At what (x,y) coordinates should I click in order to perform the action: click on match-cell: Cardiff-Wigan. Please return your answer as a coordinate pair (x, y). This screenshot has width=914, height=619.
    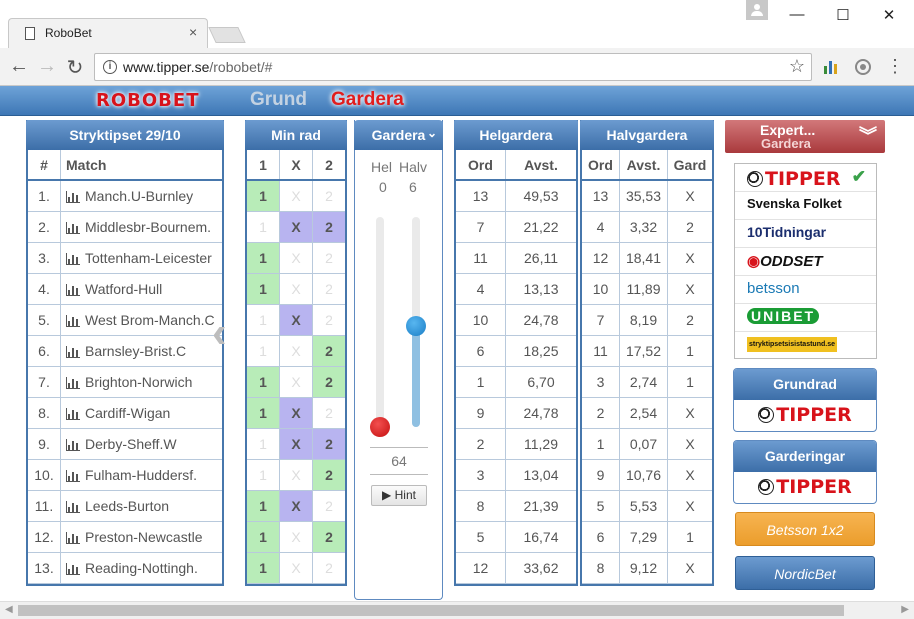
    Looking at the image, I should click on (141, 413).